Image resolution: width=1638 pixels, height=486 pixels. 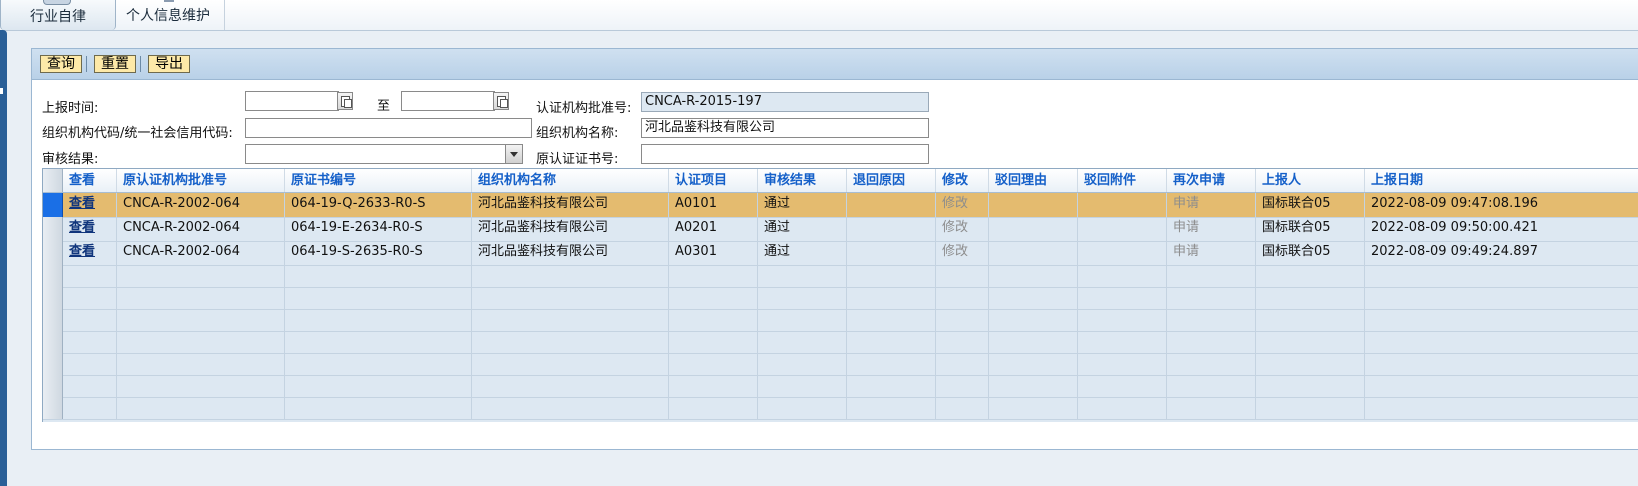 I want to click on col-header: 审核结果, so click(x=802, y=180).